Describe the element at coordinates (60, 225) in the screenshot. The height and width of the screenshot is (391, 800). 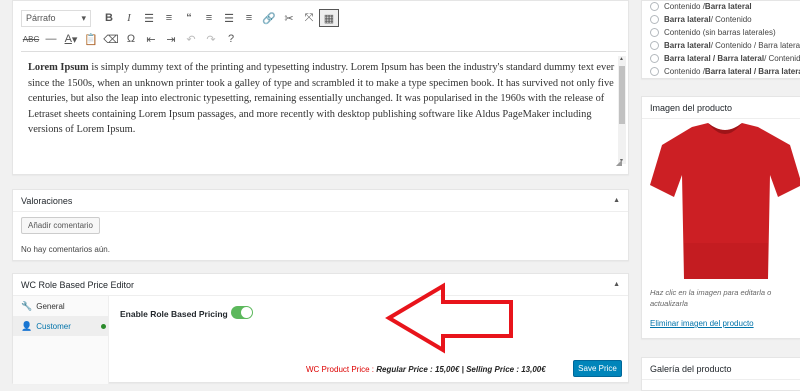
I see `add-comment-button: Añadir comentario` at that location.